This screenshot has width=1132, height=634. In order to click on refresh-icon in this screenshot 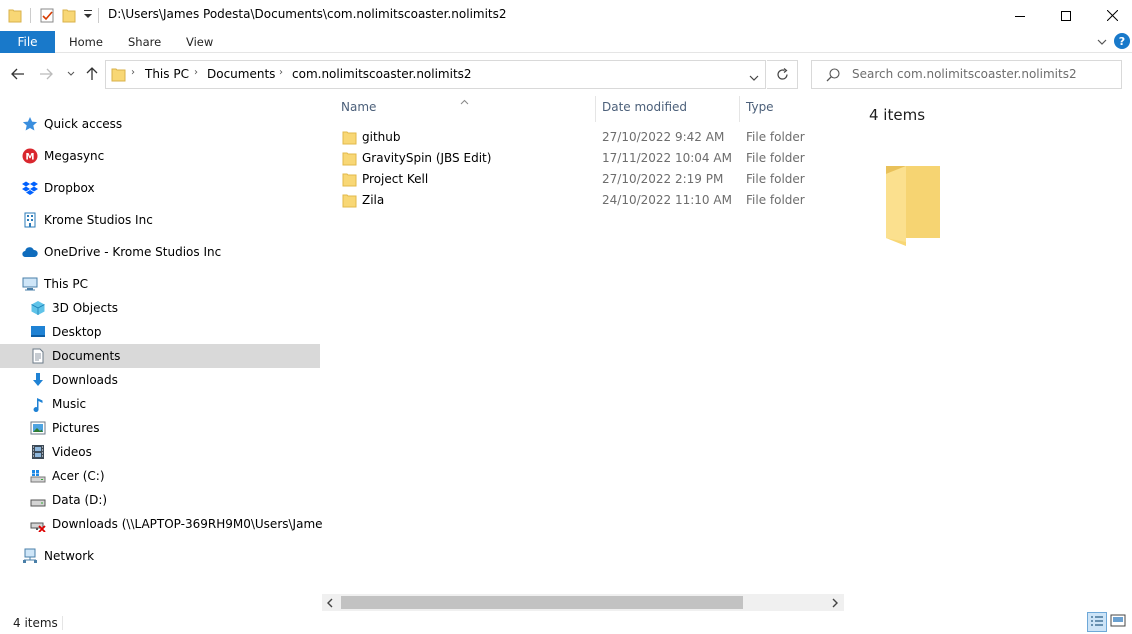, I will do `click(782, 74)`.